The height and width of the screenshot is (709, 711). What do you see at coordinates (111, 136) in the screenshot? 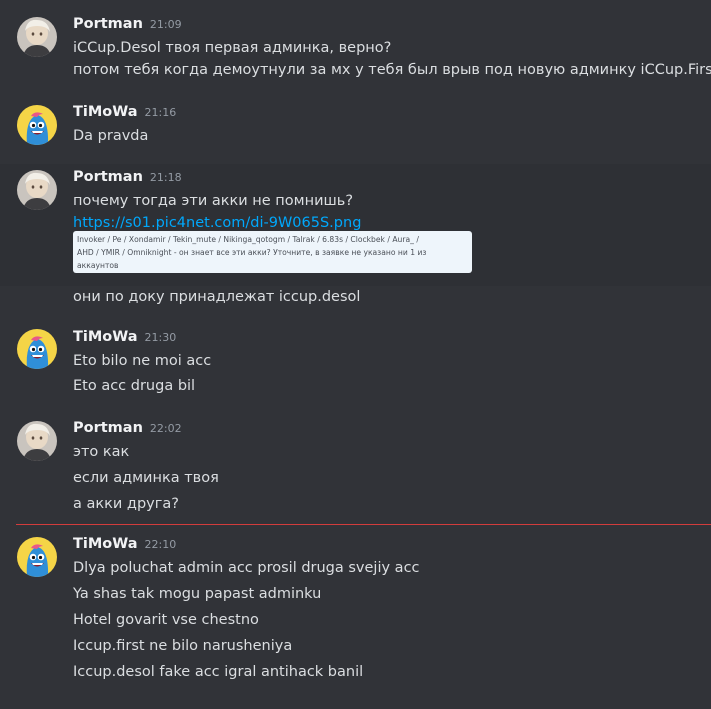
I see `message-text: Da pravda` at bounding box center [111, 136].